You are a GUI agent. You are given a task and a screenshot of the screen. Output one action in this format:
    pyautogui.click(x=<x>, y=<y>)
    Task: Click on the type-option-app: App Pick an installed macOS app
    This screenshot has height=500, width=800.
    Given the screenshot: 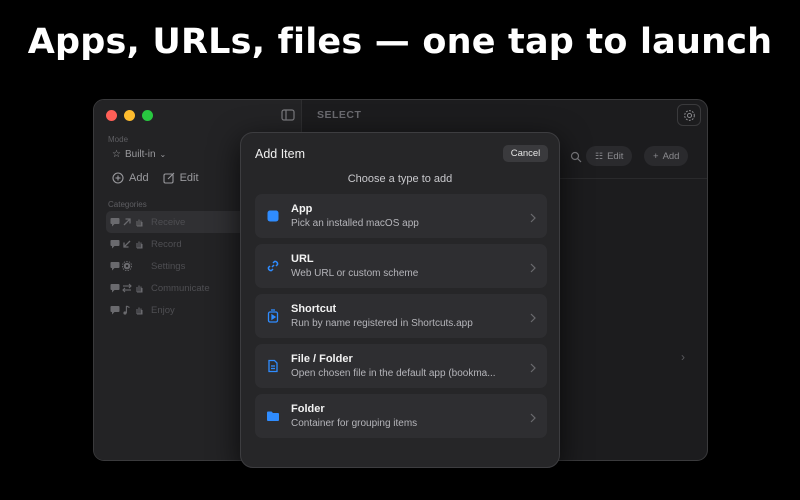 What is the action you would take?
    pyautogui.click(x=401, y=216)
    